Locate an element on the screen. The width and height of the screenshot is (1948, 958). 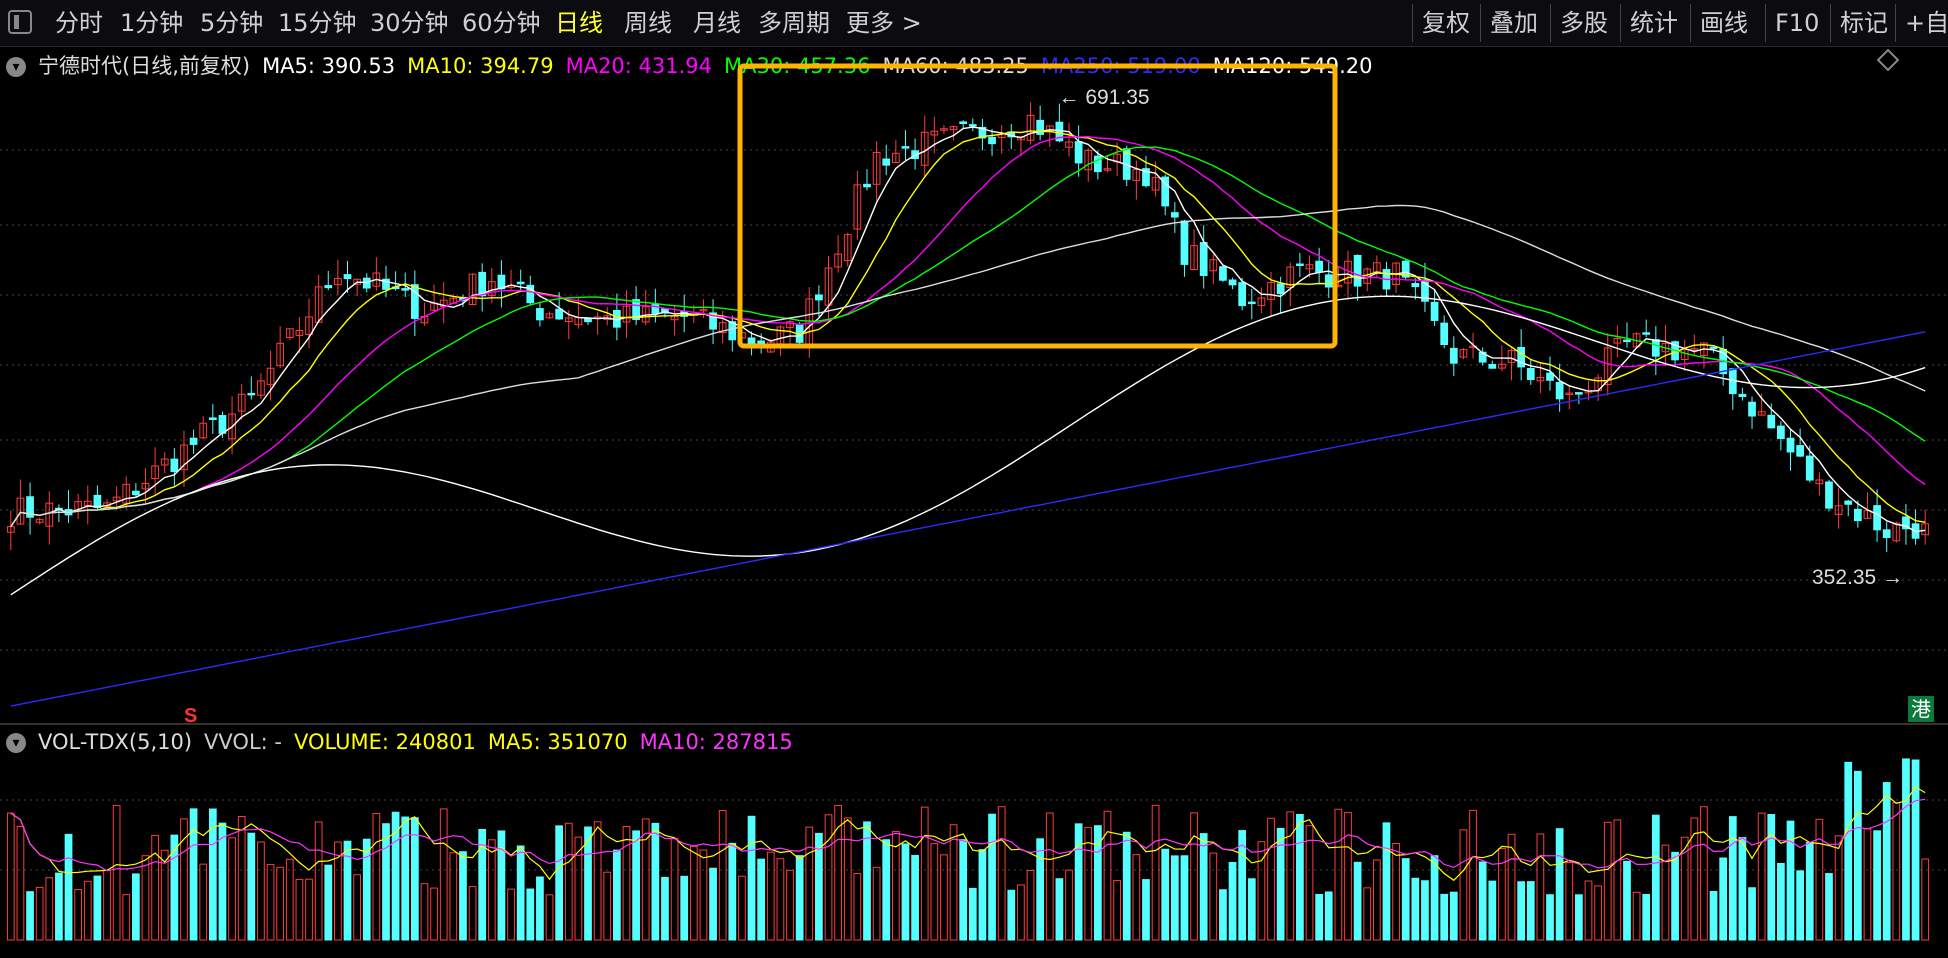
volume-title: VOL-TDX(5,10) is located at coordinates (115, 742).